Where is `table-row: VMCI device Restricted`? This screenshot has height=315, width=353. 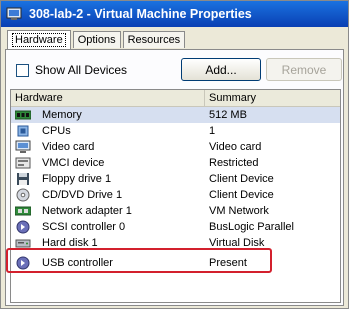
table-row: VMCI device Restricted is located at coordinates (175, 163).